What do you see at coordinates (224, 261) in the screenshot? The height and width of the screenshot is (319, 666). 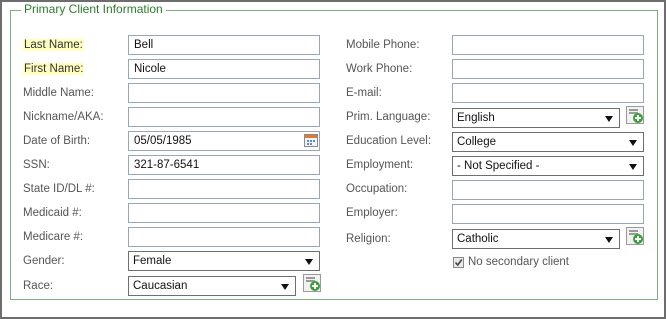 I see `gender-select: Female` at bounding box center [224, 261].